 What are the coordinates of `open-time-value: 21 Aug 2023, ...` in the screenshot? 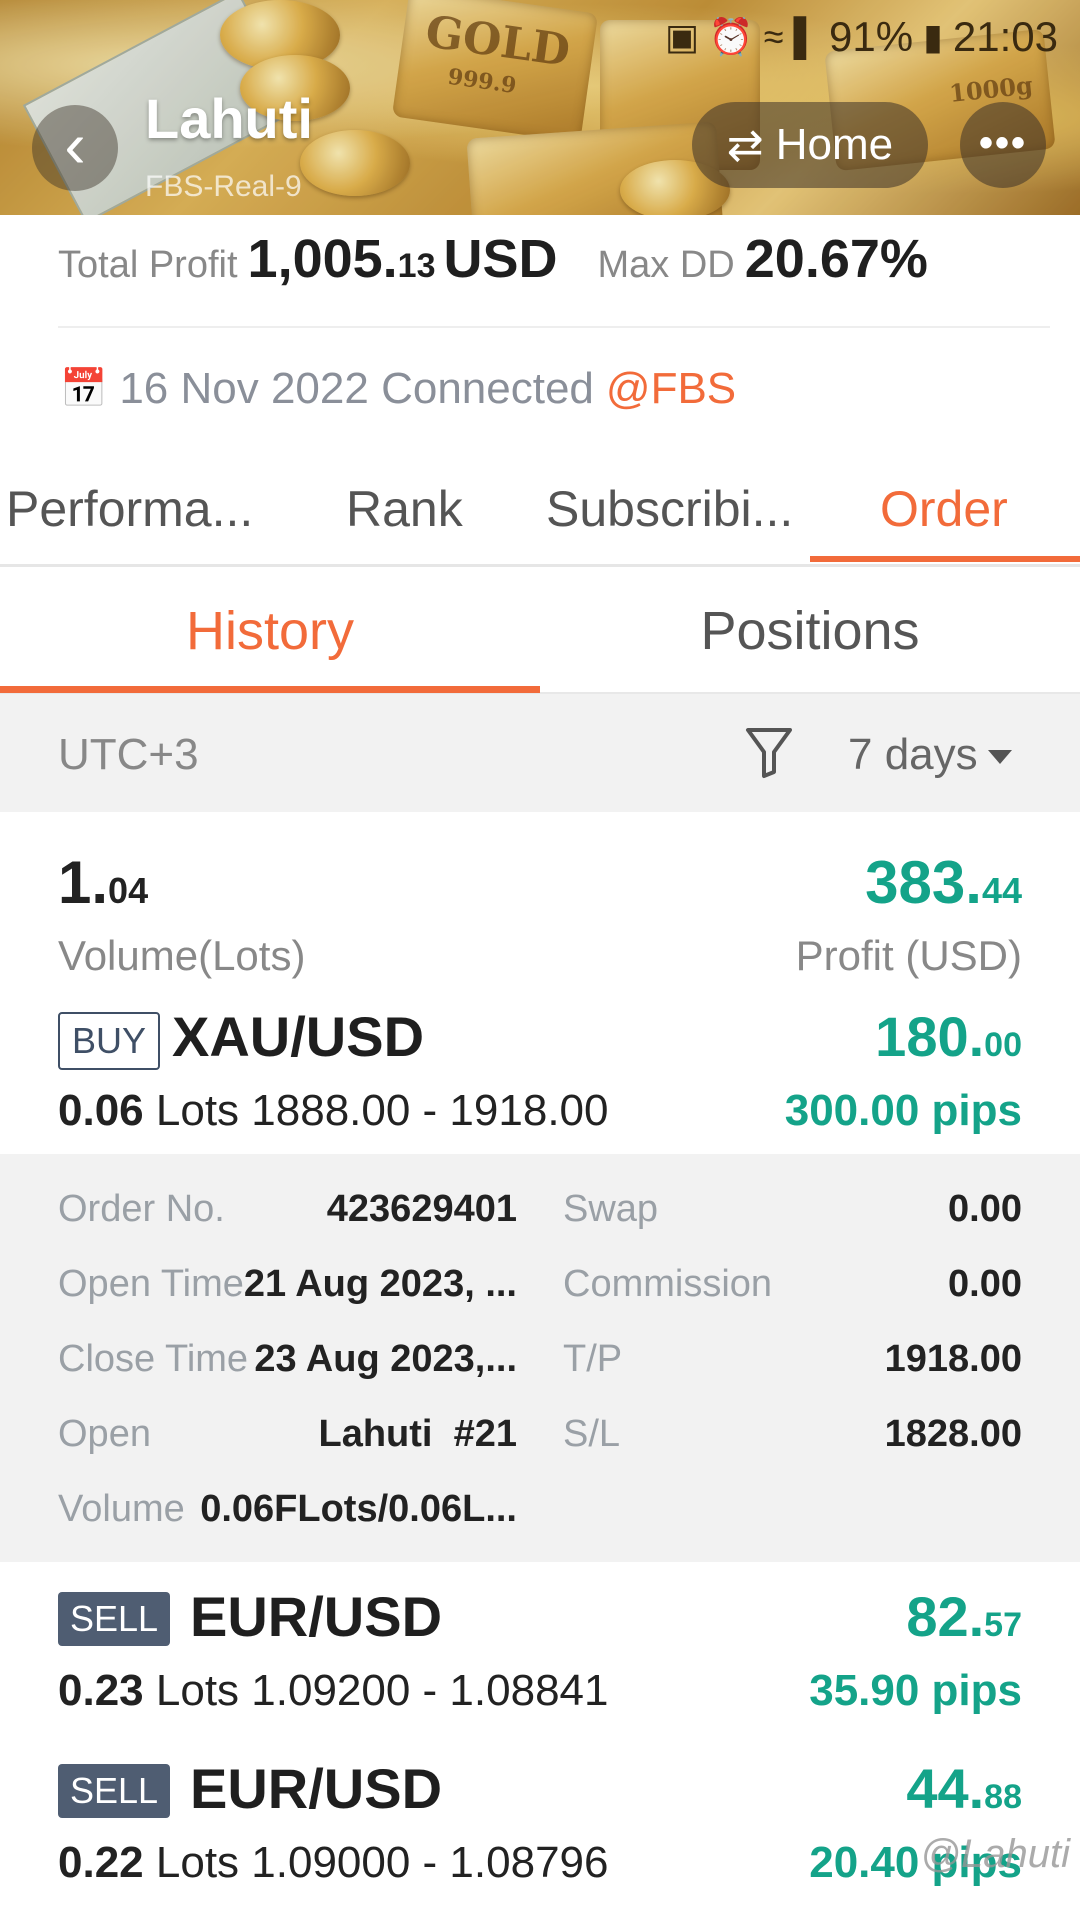 It's located at (380, 1284).